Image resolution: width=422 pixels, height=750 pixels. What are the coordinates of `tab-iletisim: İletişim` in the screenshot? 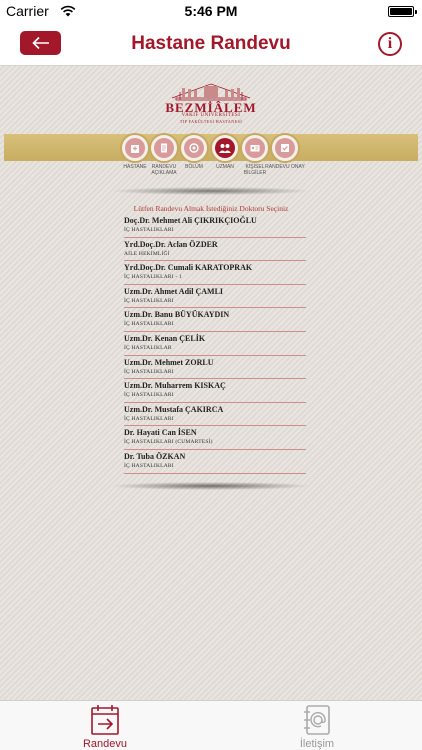 It's located at (317, 725).